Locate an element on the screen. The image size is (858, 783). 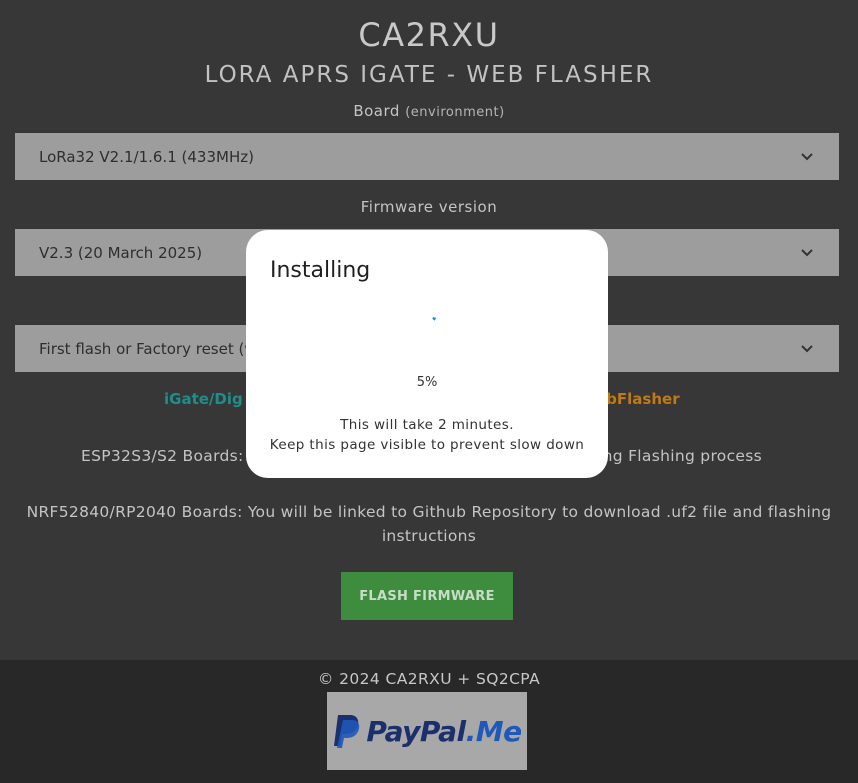
paypal-logo-icon is located at coordinates (347, 731).